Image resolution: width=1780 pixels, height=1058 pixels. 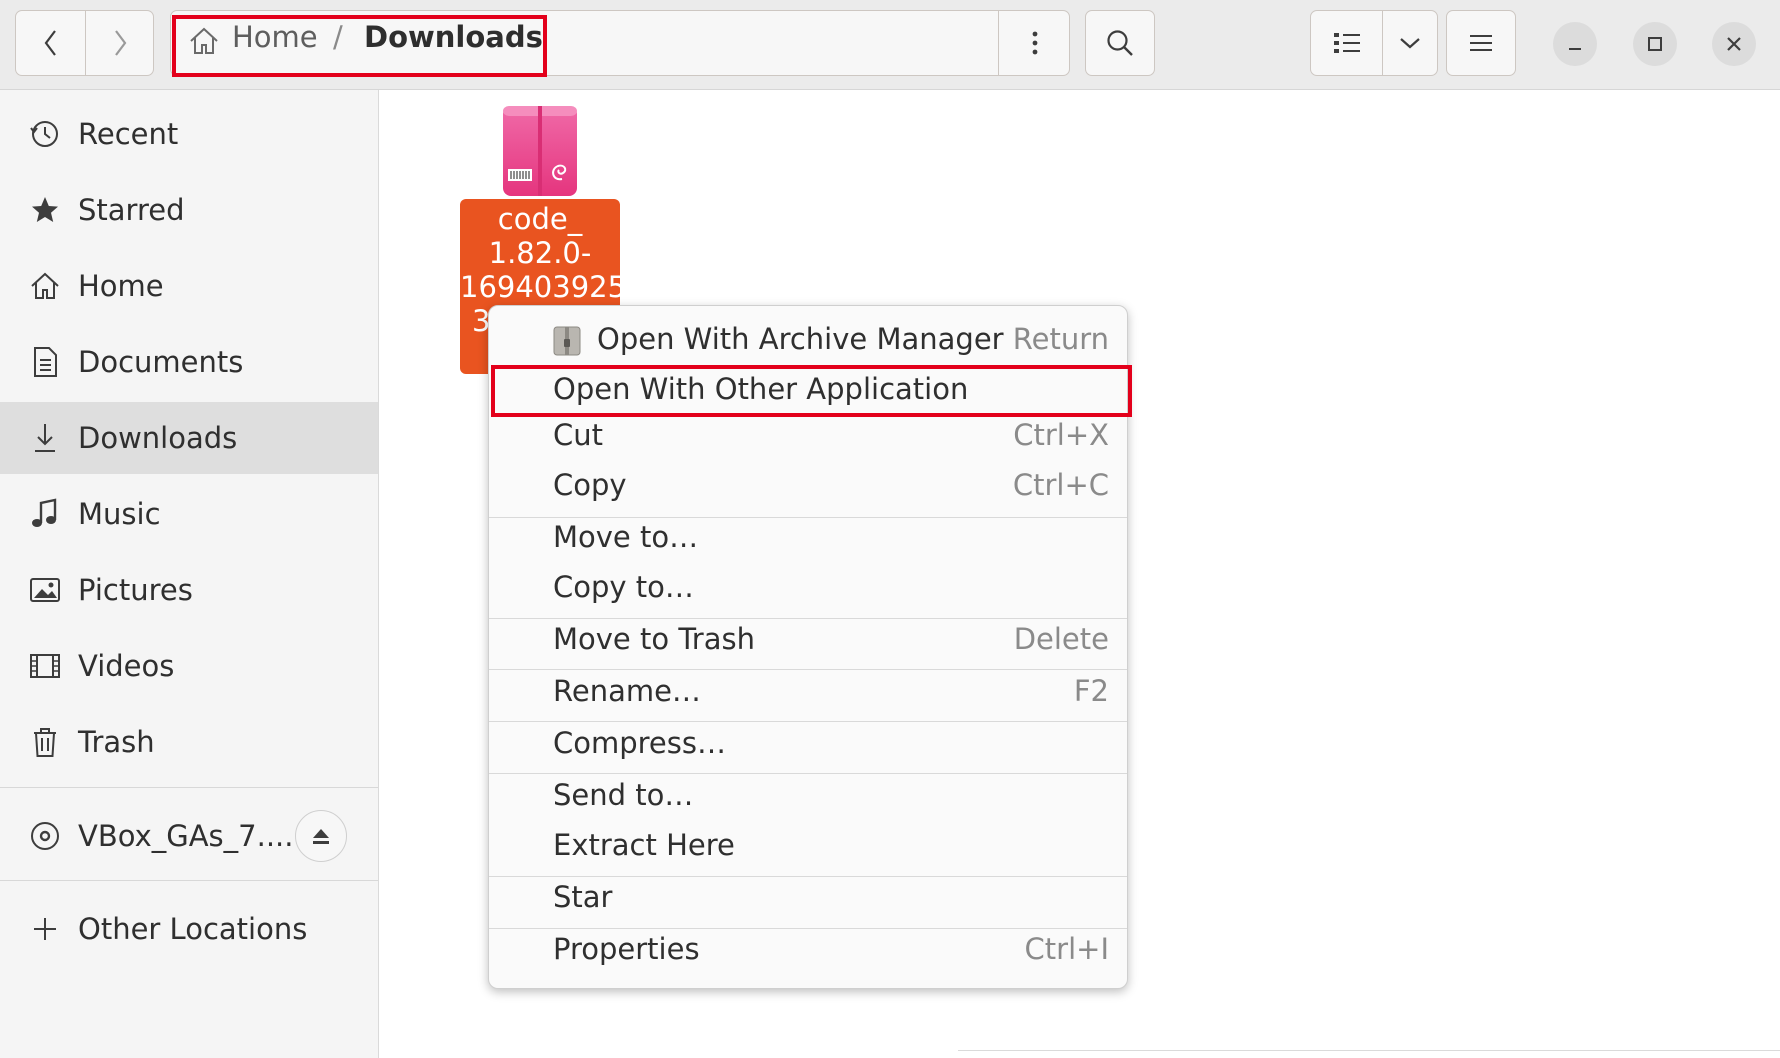 I want to click on chevron-right-icon, so click(x=120, y=43).